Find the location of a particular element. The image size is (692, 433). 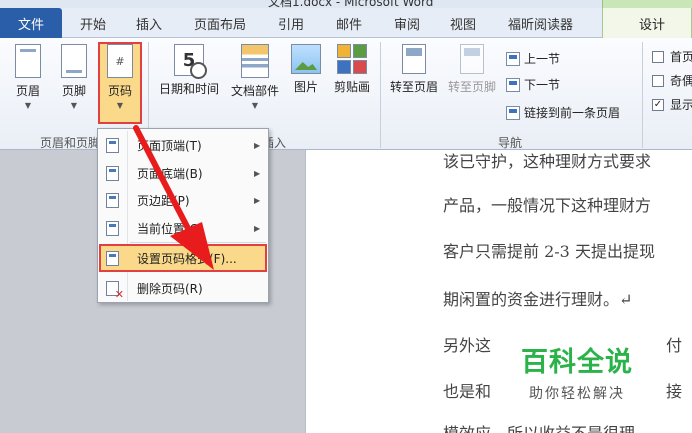

first-page-label: 首页 is located at coordinates (681, 57).